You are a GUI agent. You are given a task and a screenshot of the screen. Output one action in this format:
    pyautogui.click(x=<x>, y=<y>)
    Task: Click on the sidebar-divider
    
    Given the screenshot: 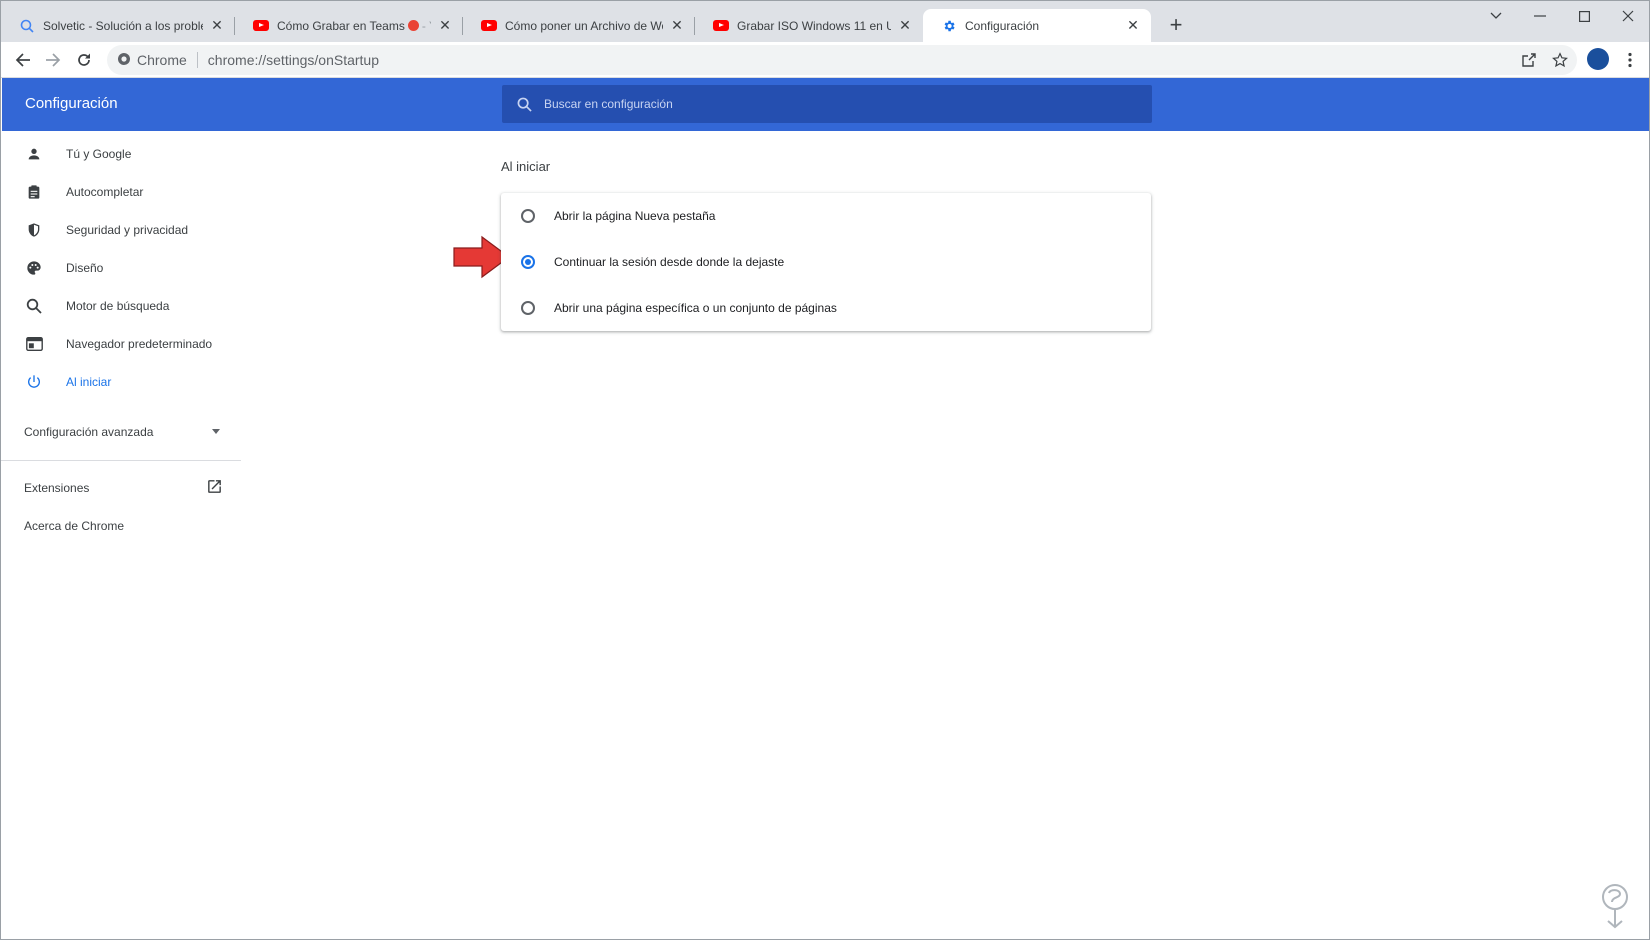 What is the action you would take?
    pyautogui.click(x=121, y=460)
    